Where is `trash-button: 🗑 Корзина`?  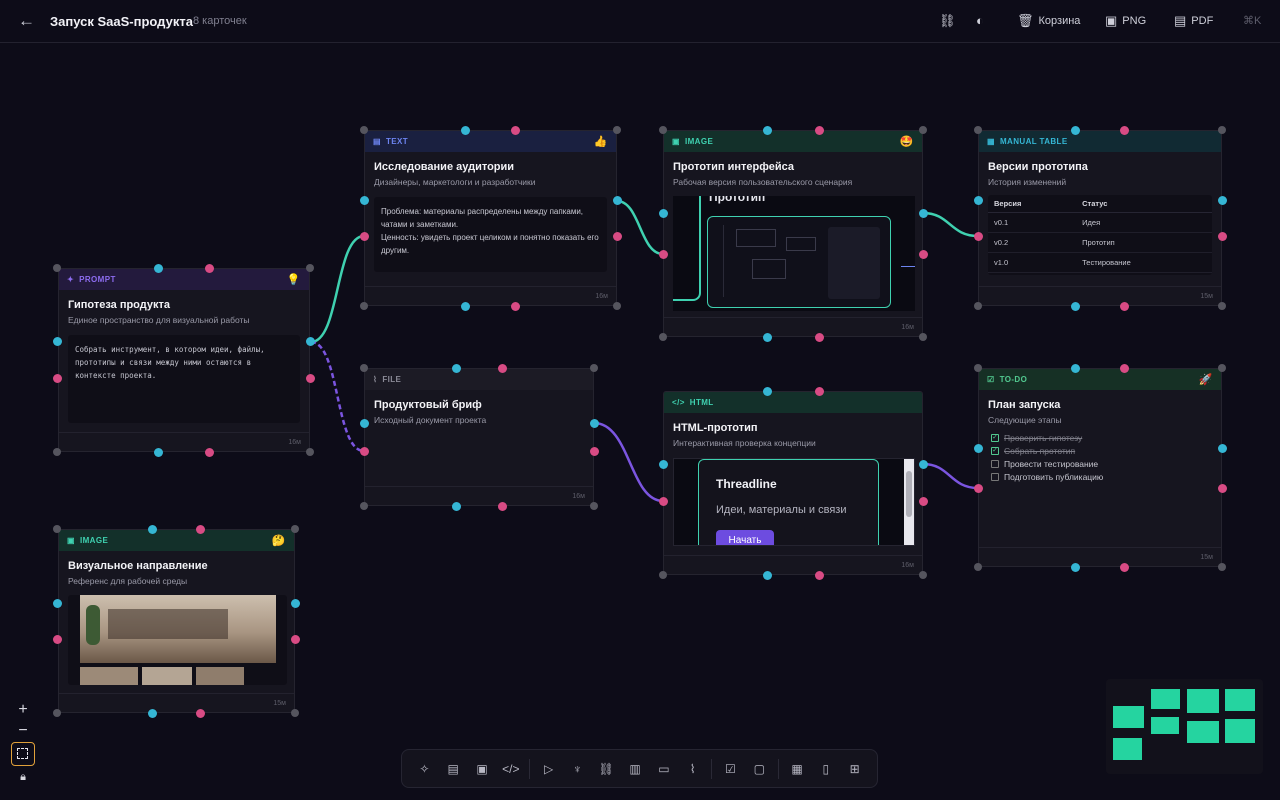 trash-button: 🗑 Корзина is located at coordinates (1048, 21).